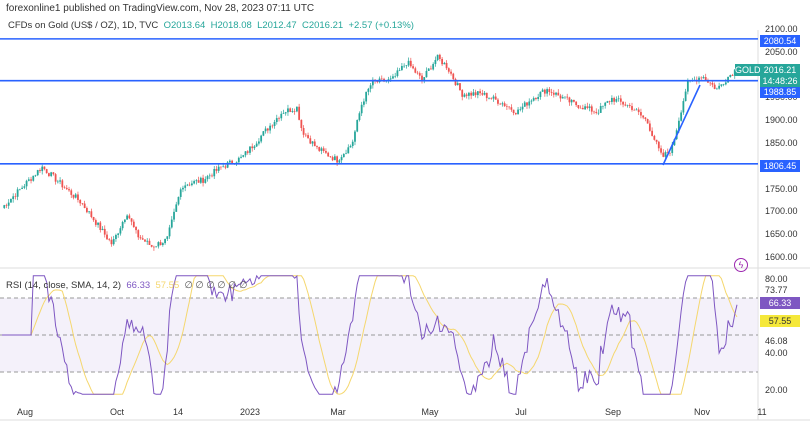 Image resolution: width=810 pixels, height=431 pixels. I want to click on countdown-tag: 14:48:26, so click(780, 81).